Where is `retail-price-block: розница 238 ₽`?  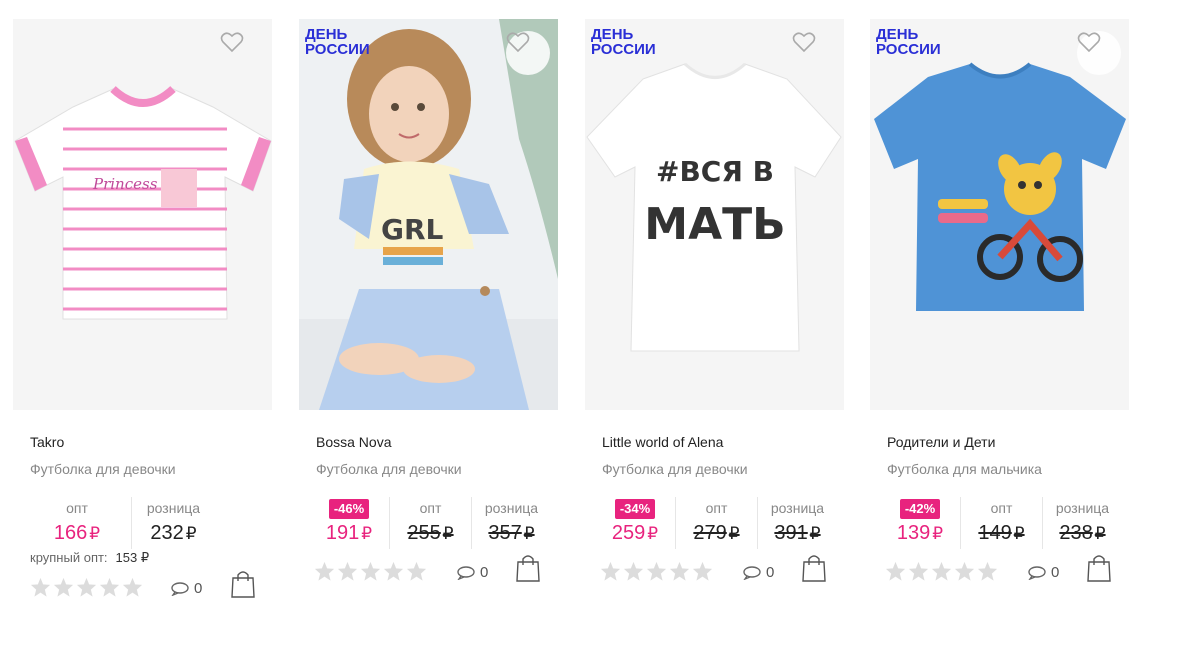 retail-price-block: розница 238 ₽ is located at coordinates (1082, 523).